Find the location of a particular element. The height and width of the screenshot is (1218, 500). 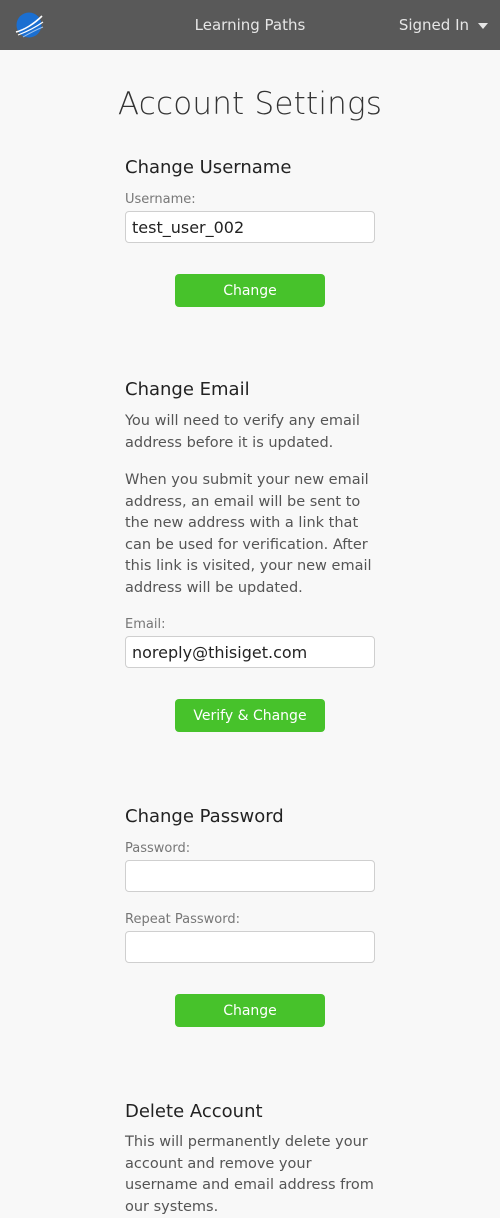

password-input is located at coordinates (250, 876).